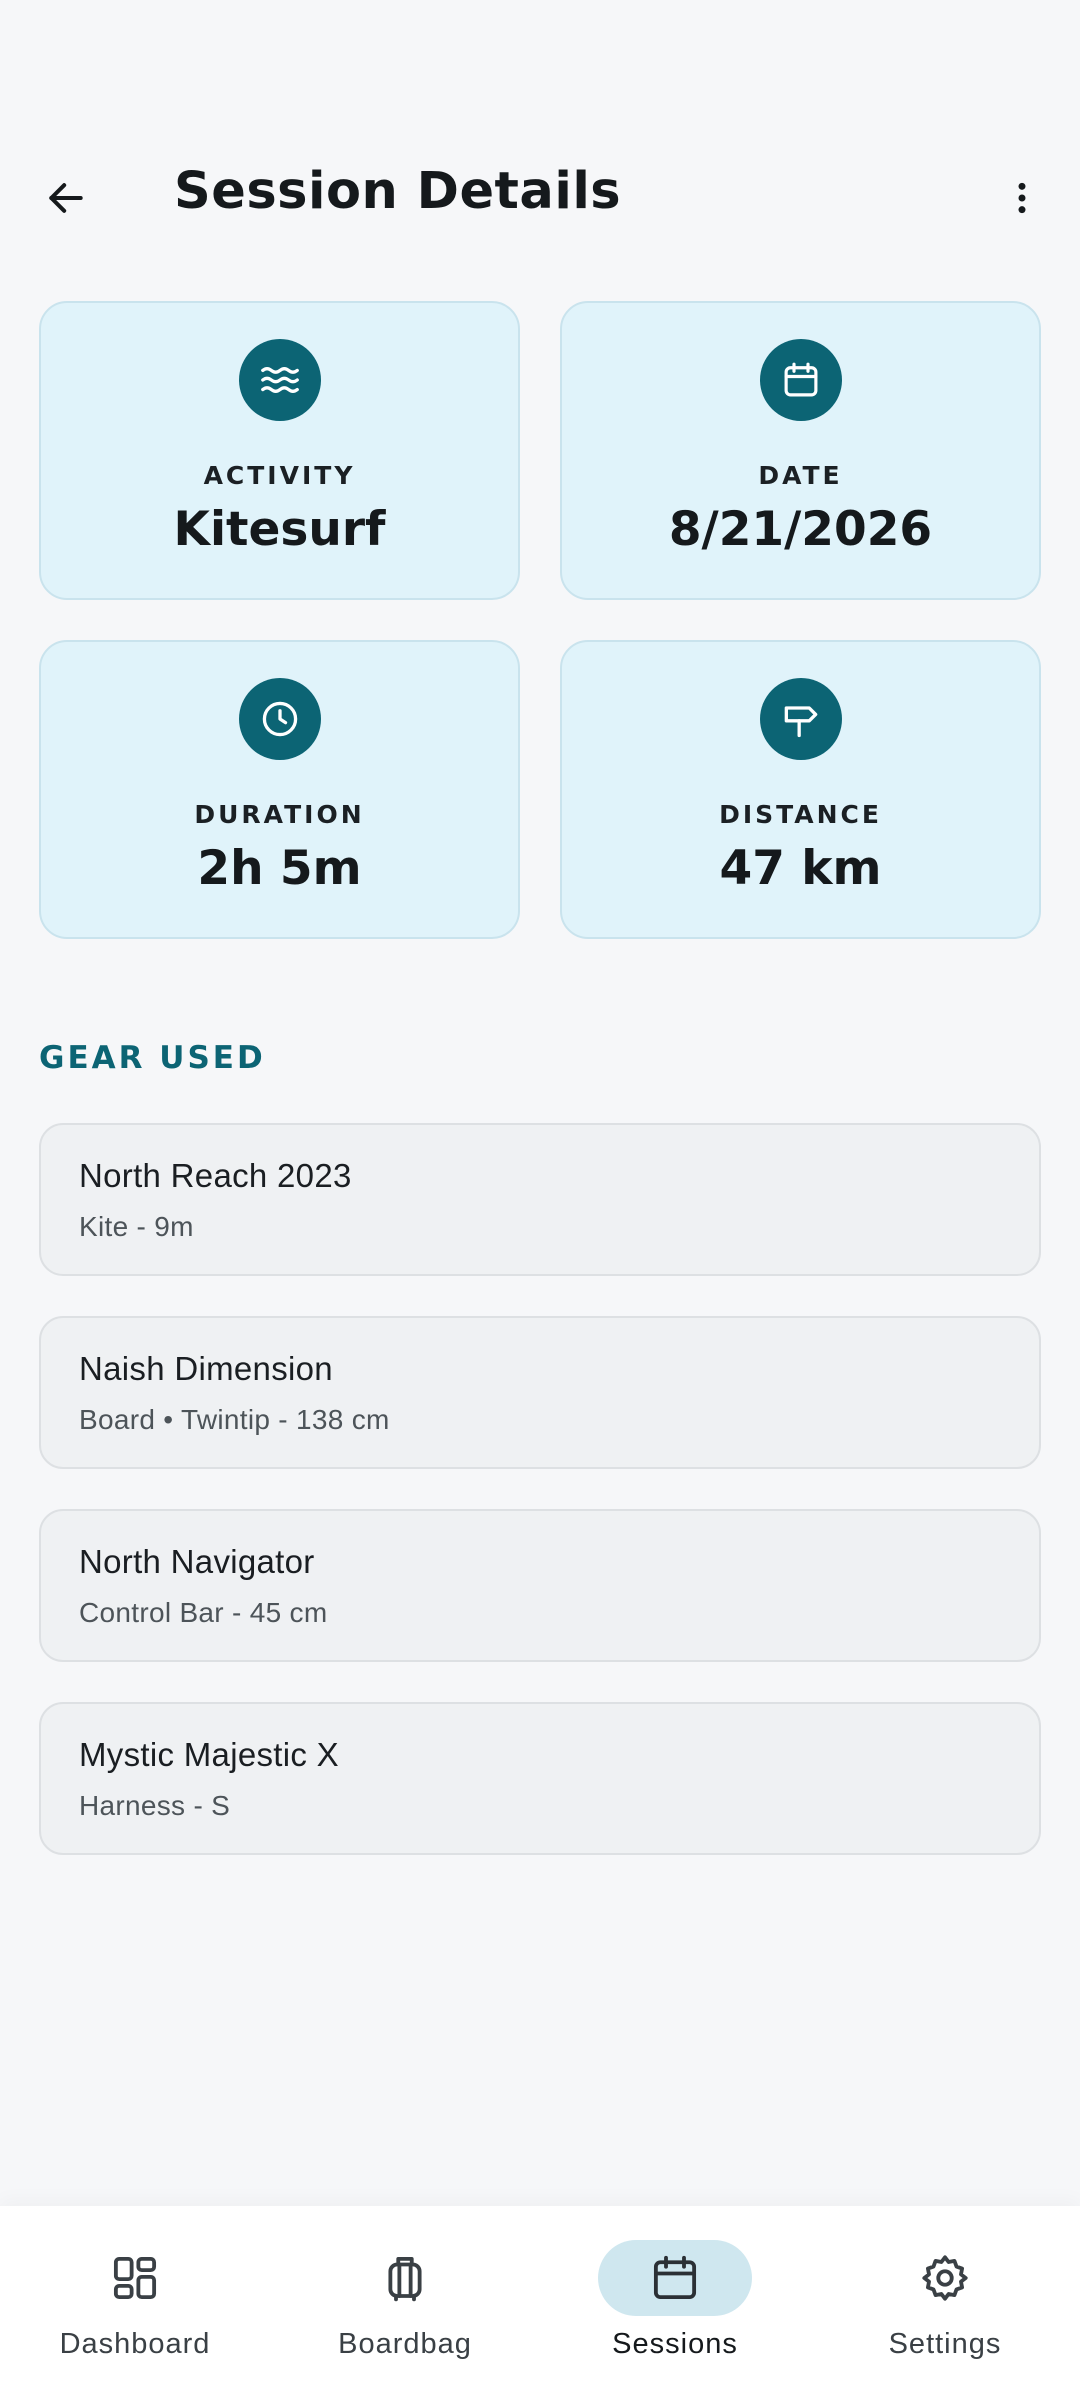 The image size is (1080, 2400). I want to click on bottom-navigation: Dashboard Boardbag Sessions Settings, so click(540, 2303).